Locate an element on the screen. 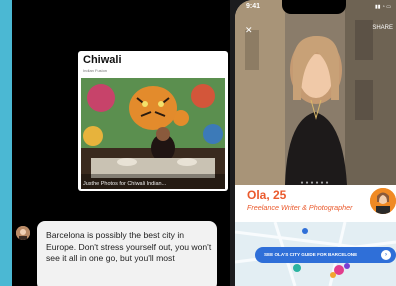  status-time: 9:41 is located at coordinates (253, 6).